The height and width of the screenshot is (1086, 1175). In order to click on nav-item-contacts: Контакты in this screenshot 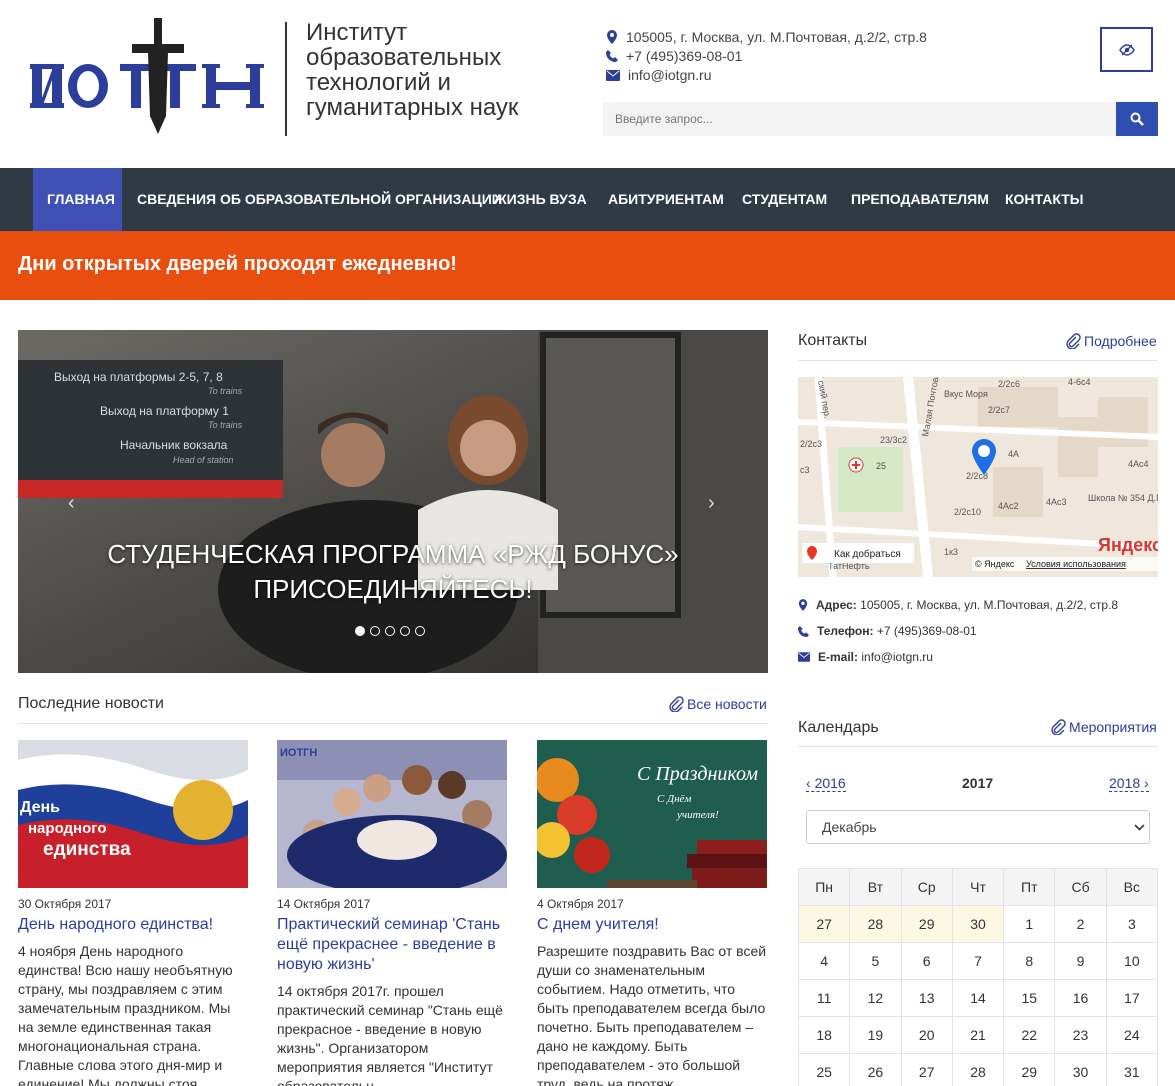, I will do `click(1044, 199)`.